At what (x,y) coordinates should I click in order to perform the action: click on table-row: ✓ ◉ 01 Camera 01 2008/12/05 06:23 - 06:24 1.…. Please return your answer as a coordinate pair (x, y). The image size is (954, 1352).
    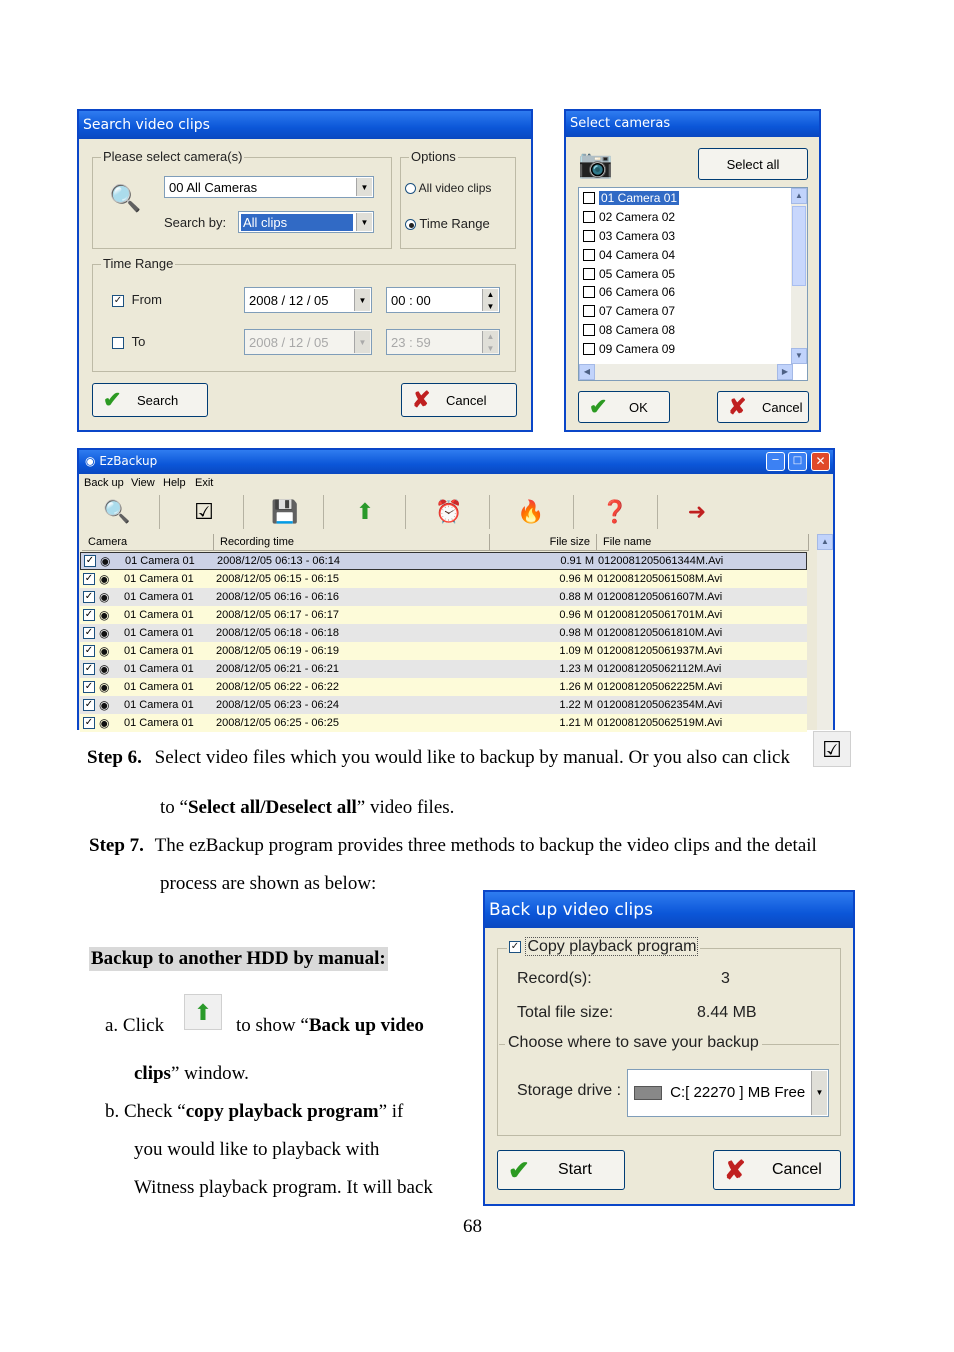
    Looking at the image, I should click on (443, 705).